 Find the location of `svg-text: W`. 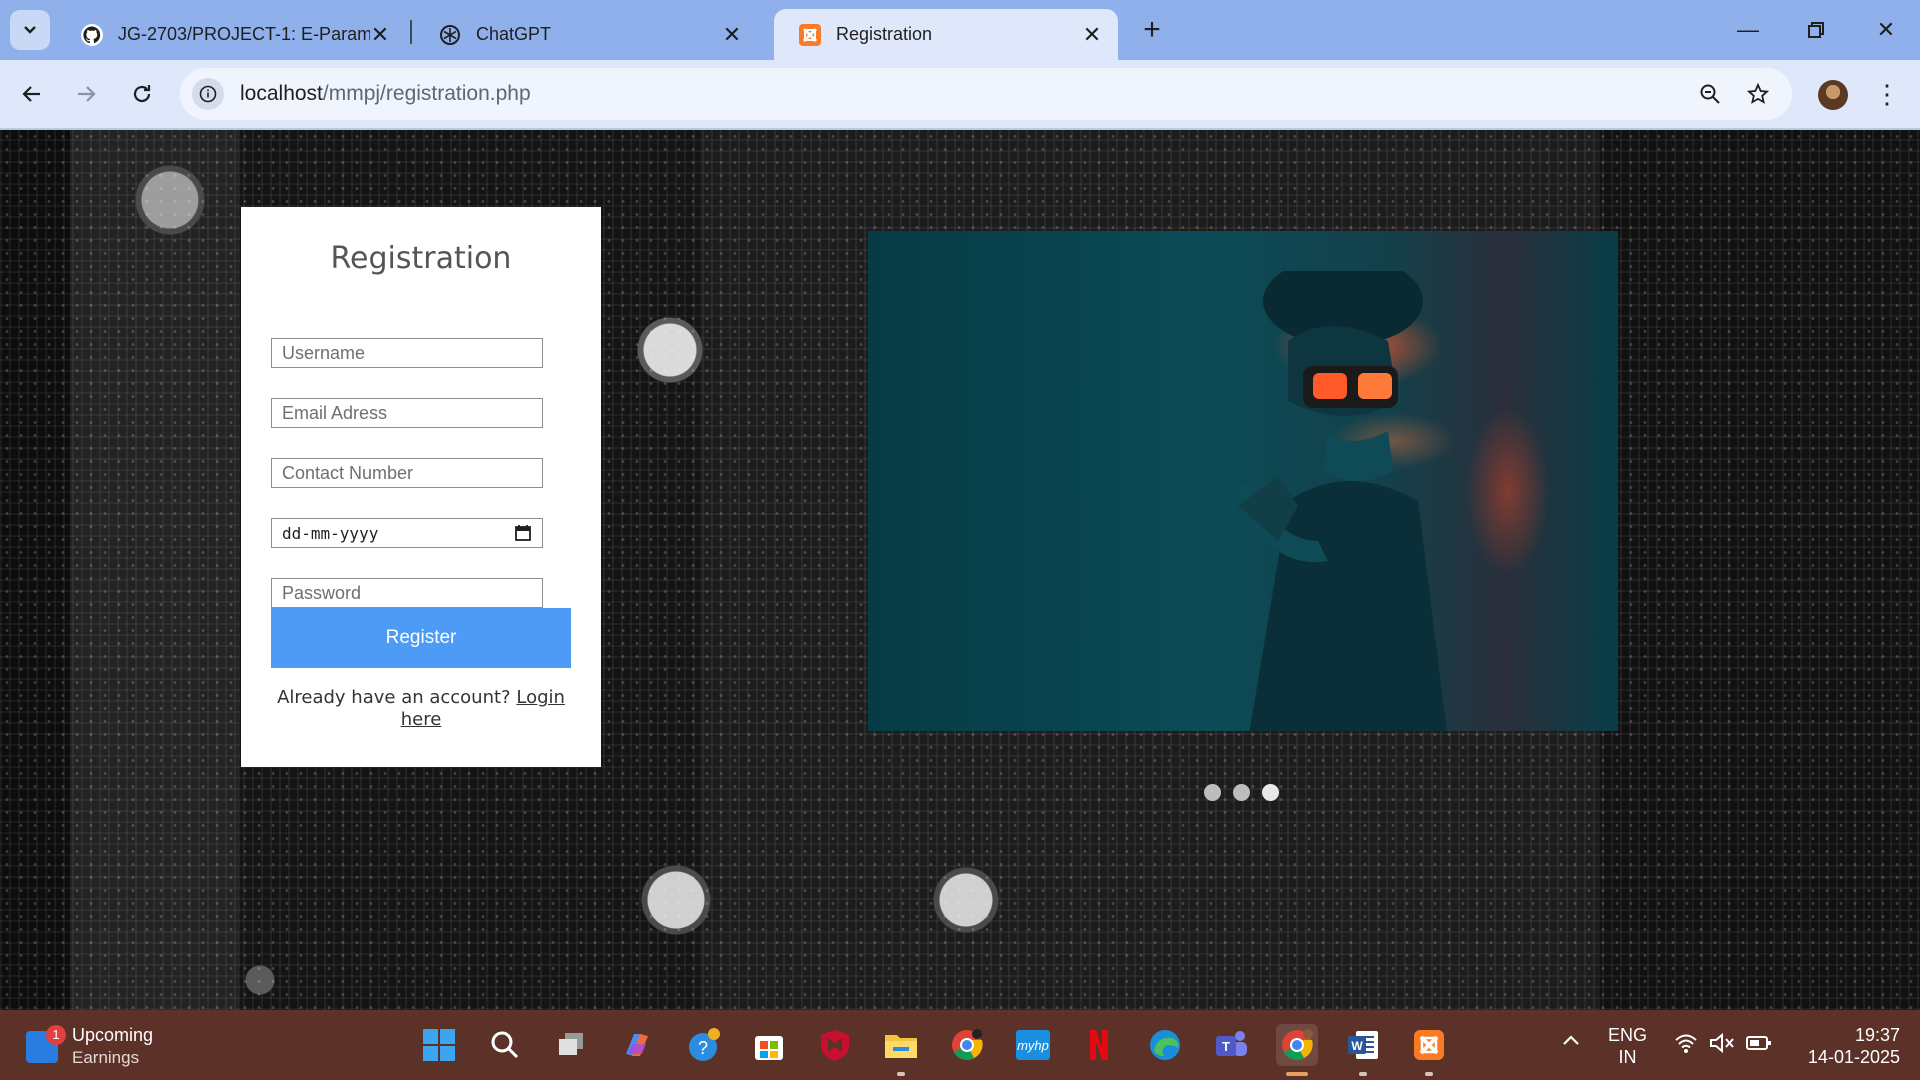

svg-text: W is located at coordinates (1357, 1046).